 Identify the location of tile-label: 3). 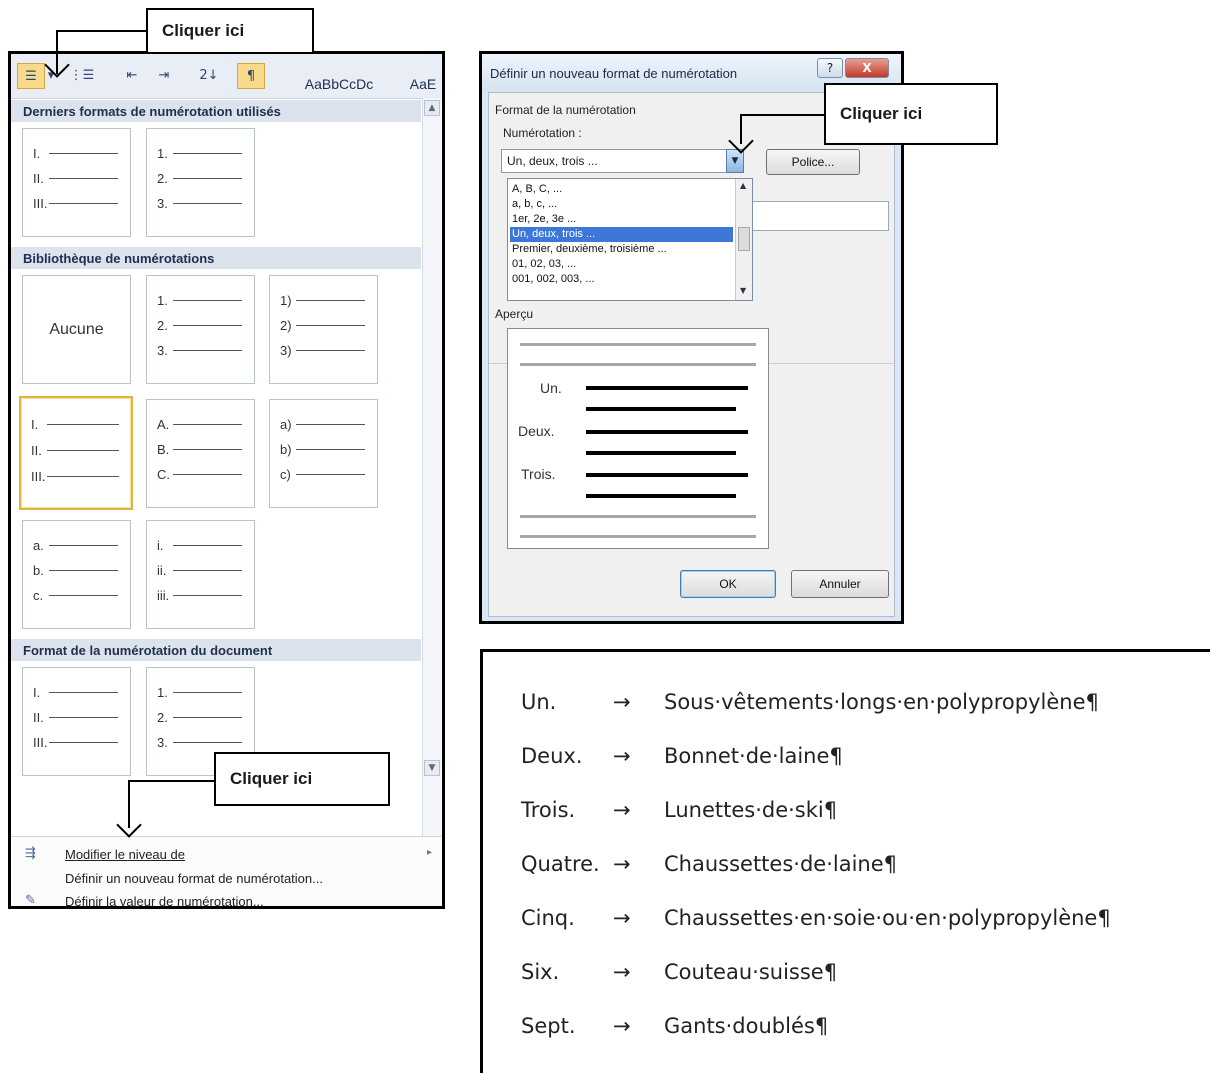
(286, 350).